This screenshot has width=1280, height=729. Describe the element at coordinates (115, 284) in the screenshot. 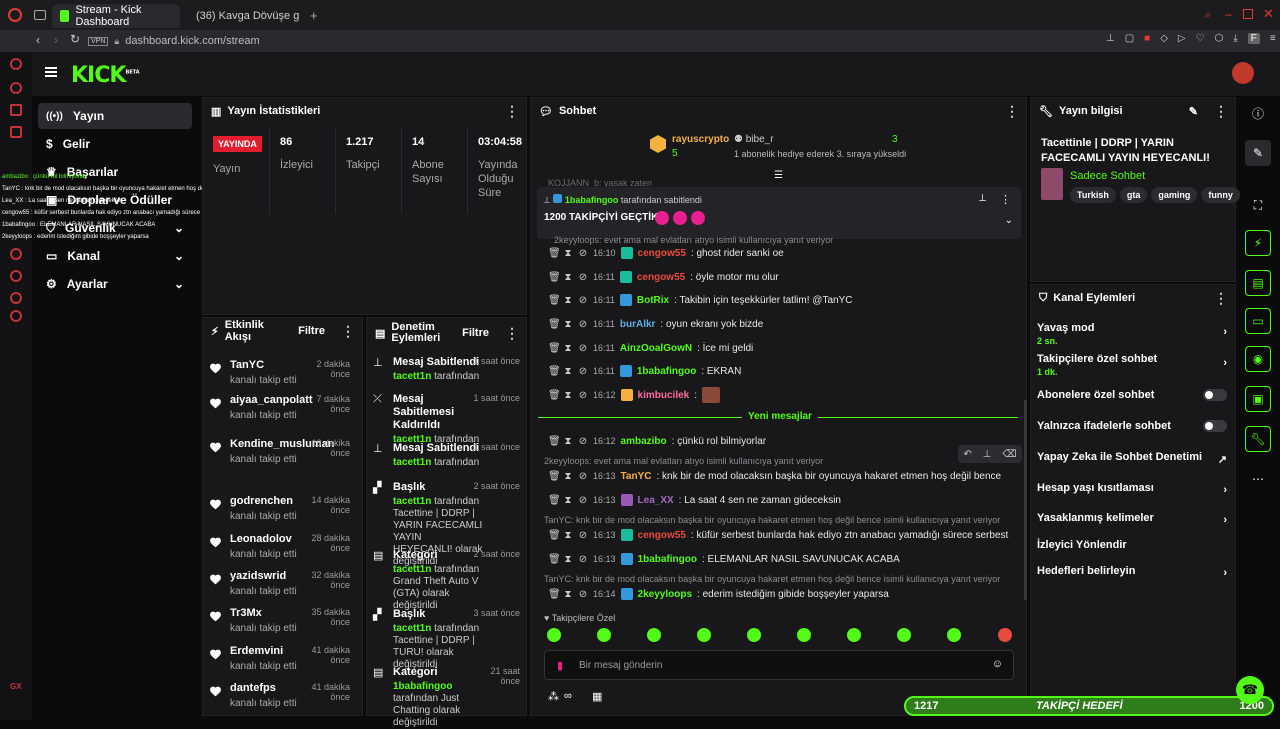

I see `nav-item-ayarlar: ⚙ Ayarlar ⌄` at that location.